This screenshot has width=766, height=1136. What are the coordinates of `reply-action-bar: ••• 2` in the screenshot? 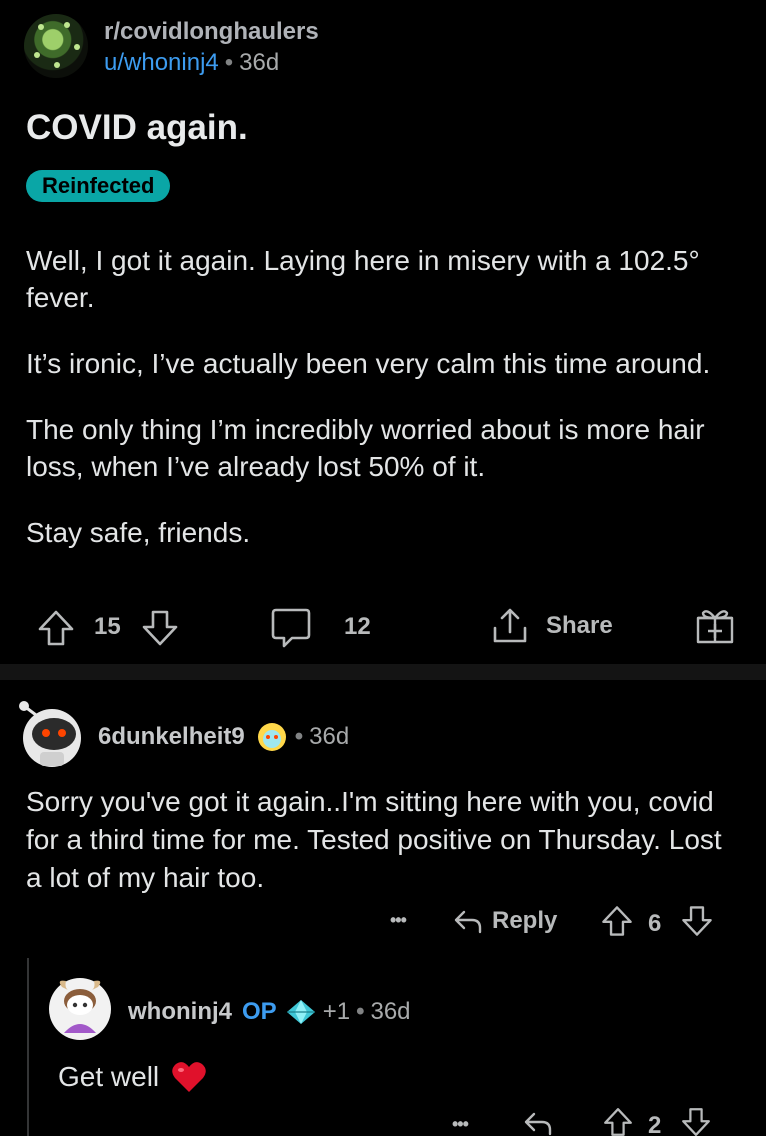 It's located at (383, 1118).